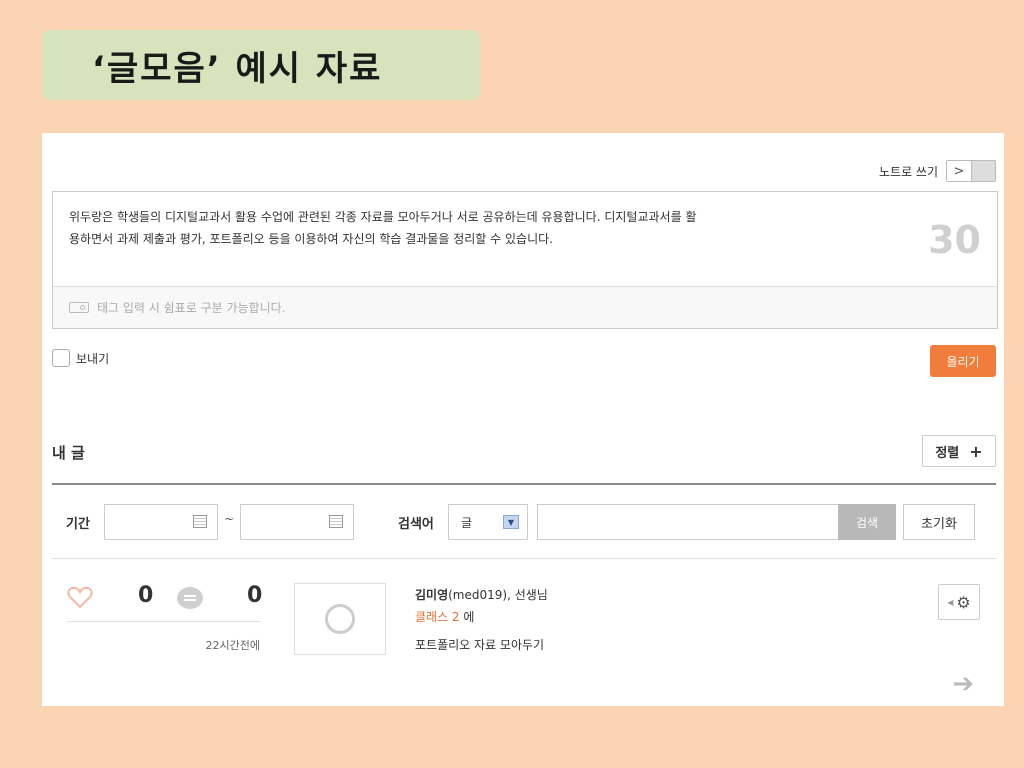 The height and width of the screenshot is (768, 1024). I want to click on post-author-line: 김미영(med019), 선생님, so click(481, 595).